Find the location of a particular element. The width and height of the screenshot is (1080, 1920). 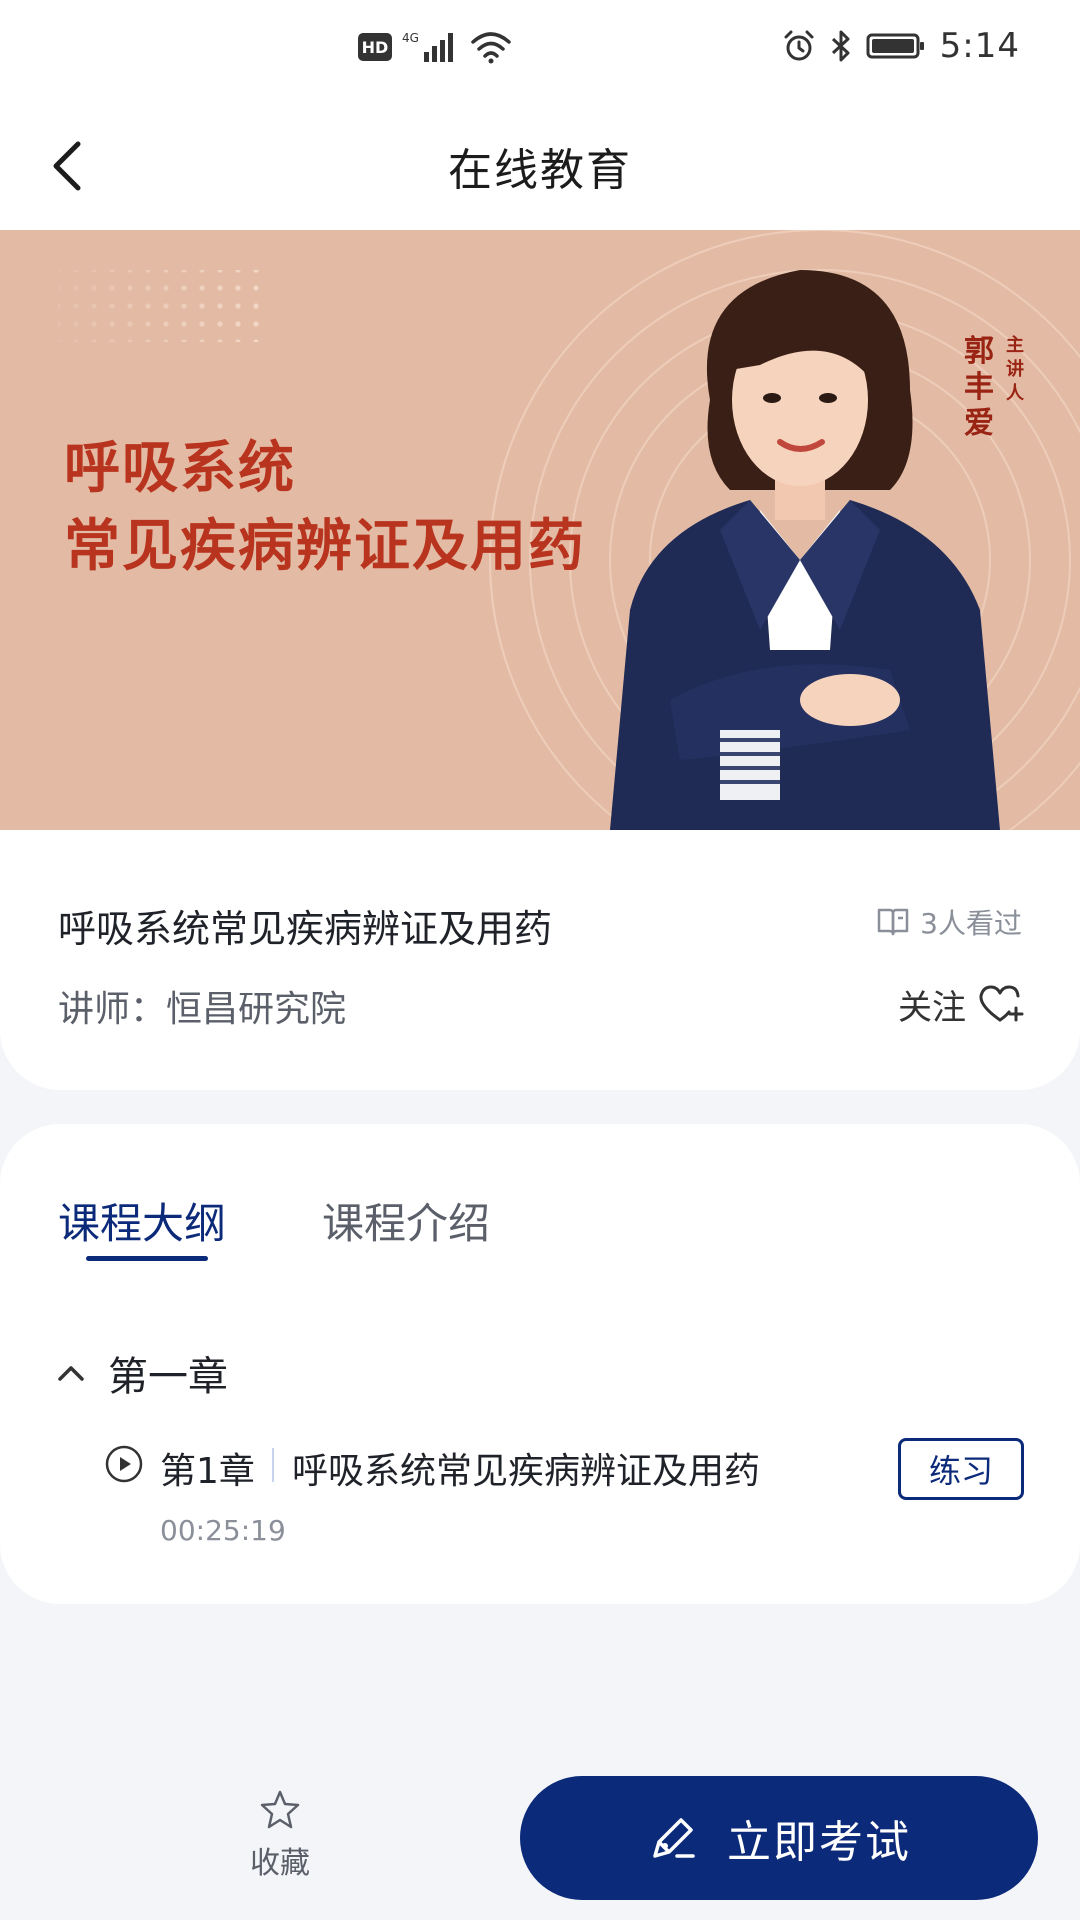

favorite-button: 收藏 is located at coordinates (280, 1835).